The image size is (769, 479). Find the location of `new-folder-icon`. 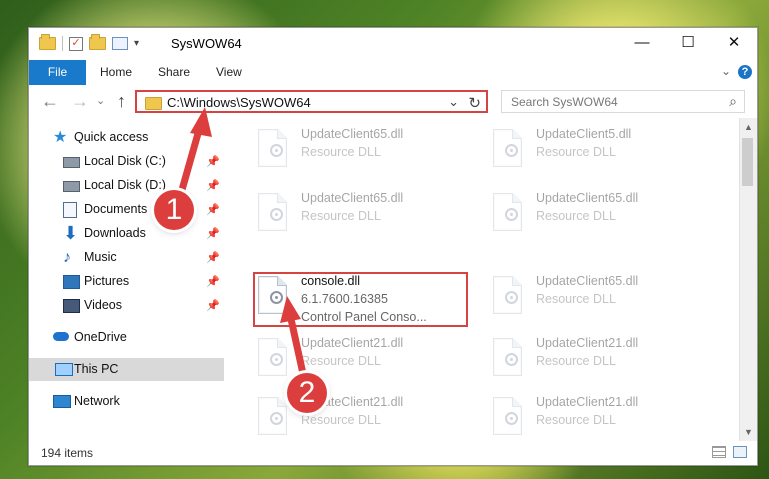

new-folder-icon is located at coordinates (97, 42).